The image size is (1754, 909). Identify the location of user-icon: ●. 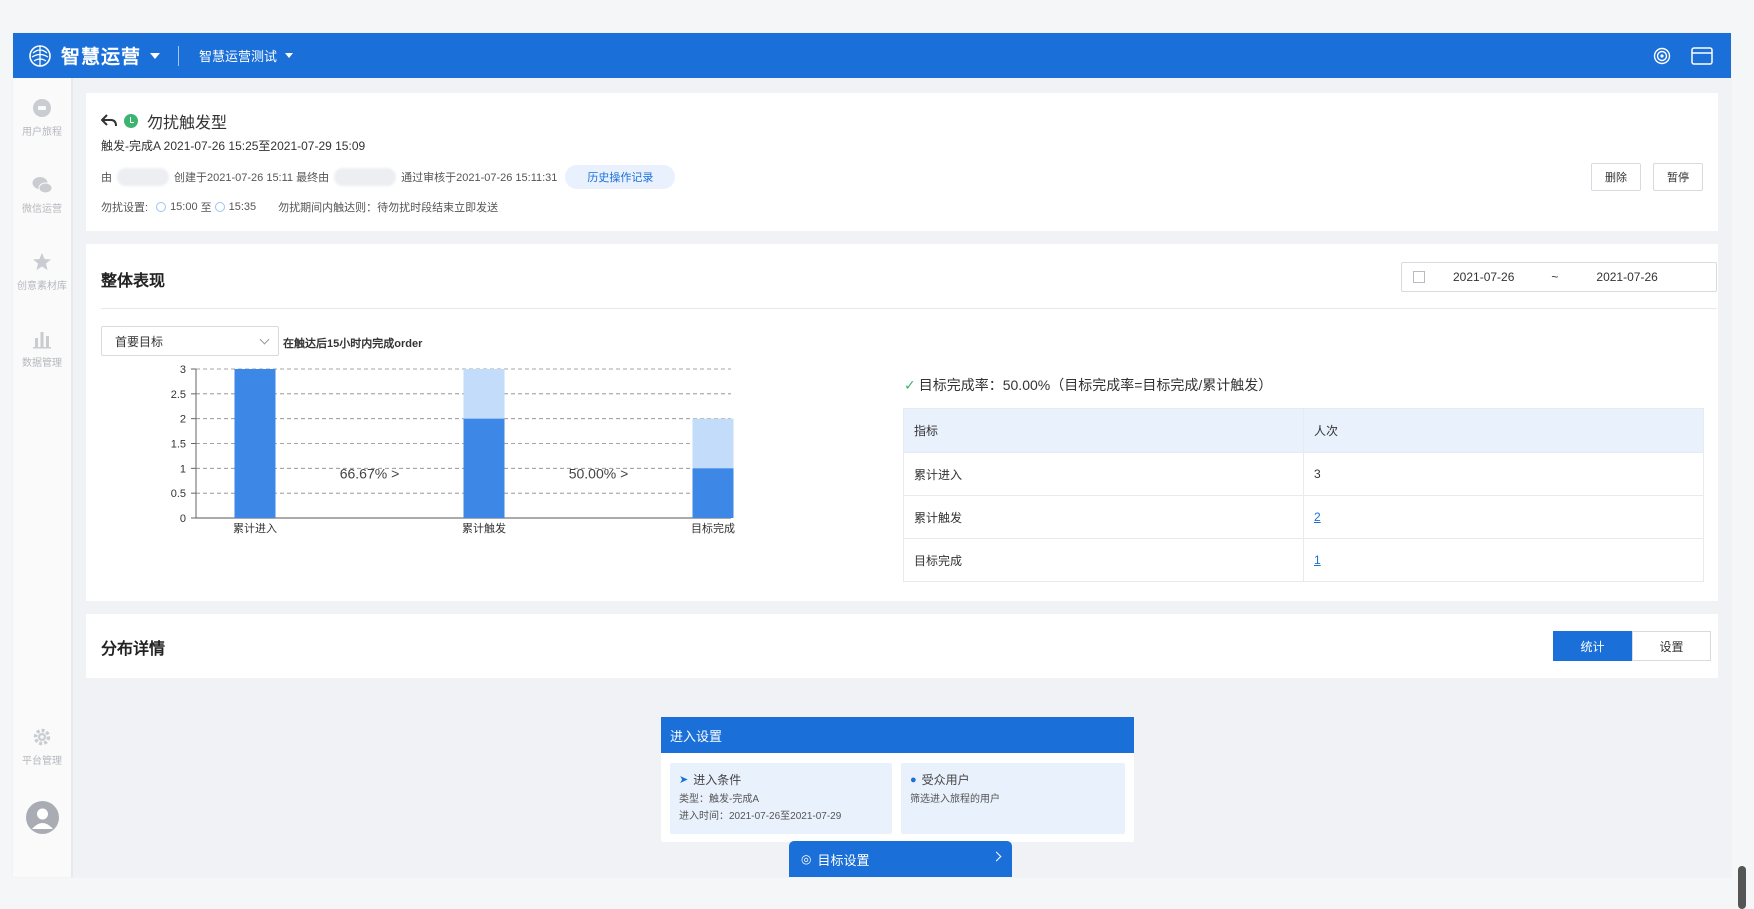
(913, 780).